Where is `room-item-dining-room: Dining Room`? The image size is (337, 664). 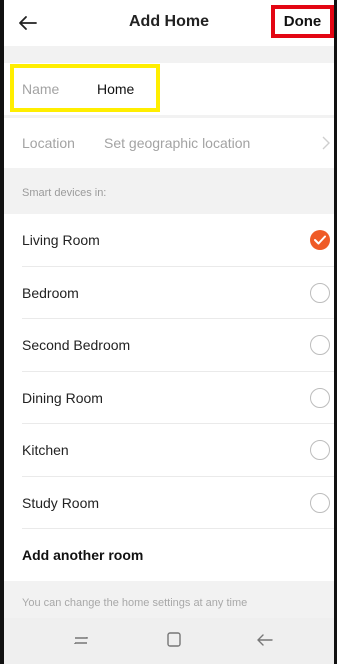
room-item-dining-room: Dining Room is located at coordinates (169, 397).